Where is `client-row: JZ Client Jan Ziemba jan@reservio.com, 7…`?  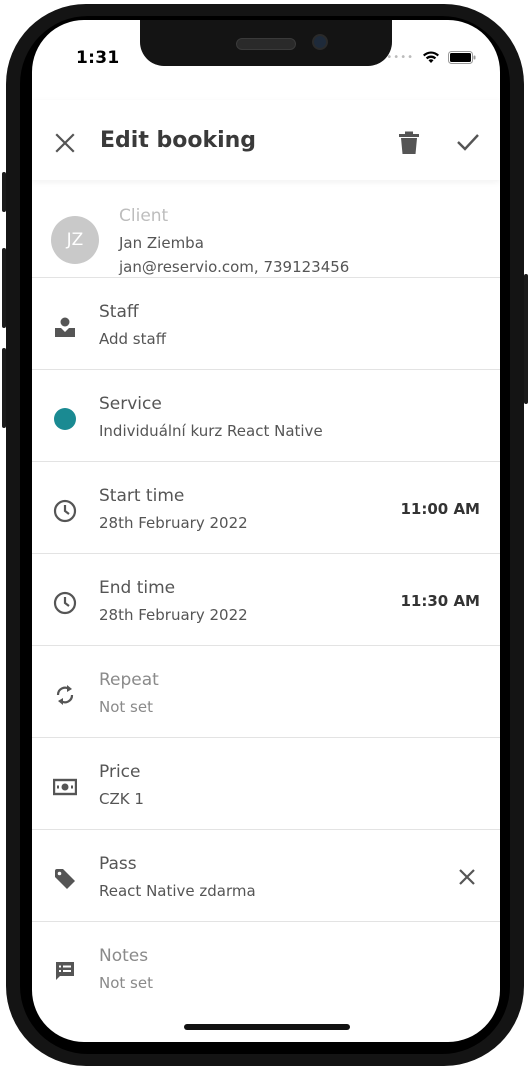 client-row: JZ Client Jan Ziemba jan@reservio.com, 7… is located at coordinates (266, 229).